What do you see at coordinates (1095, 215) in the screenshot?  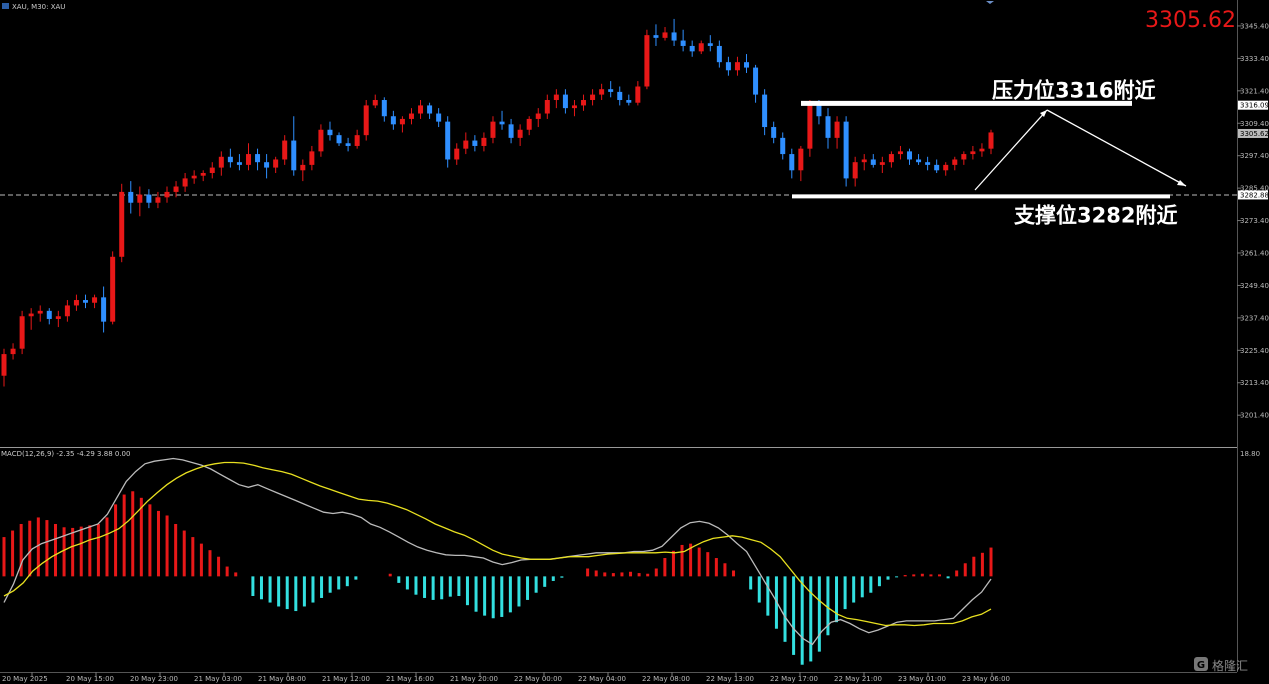 I see `support-annotation: 支撑位3282附近` at bounding box center [1095, 215].